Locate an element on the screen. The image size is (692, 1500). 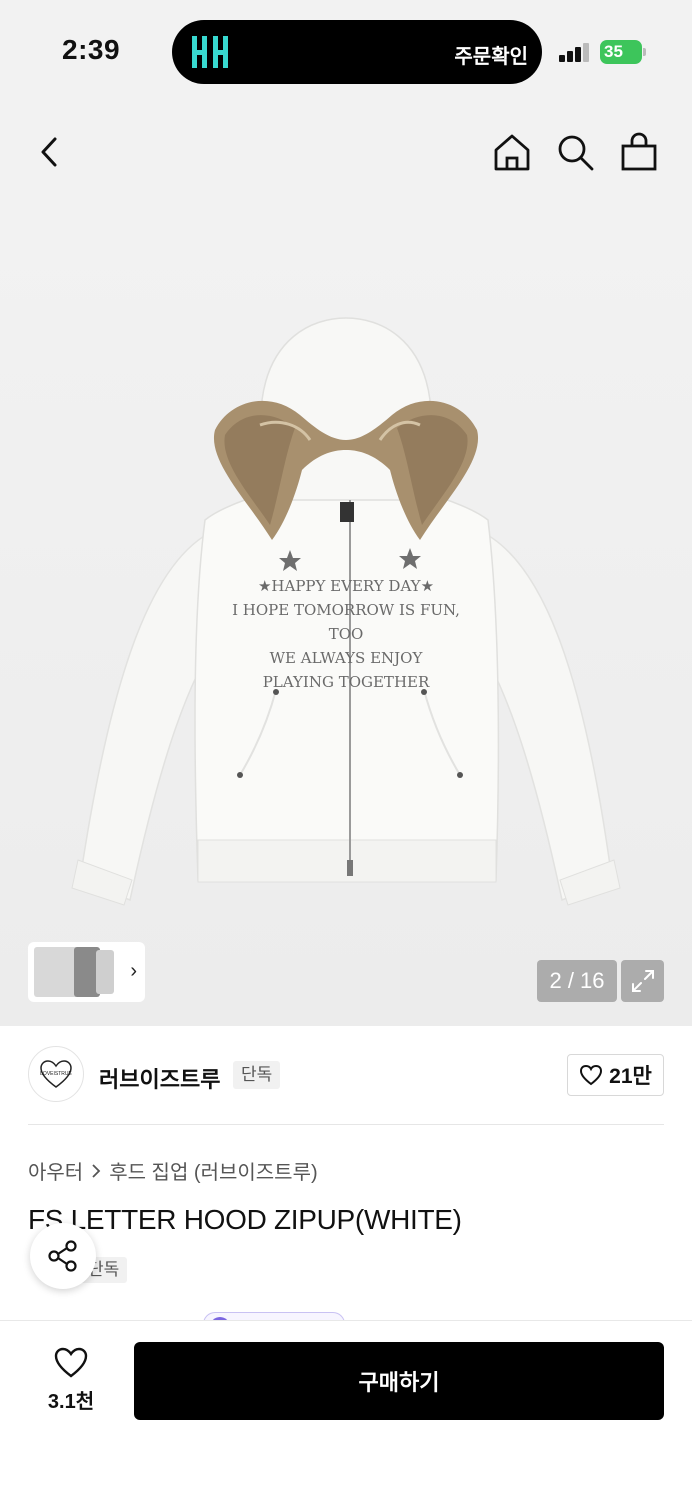
home-button is located at coordinates (512, 152).